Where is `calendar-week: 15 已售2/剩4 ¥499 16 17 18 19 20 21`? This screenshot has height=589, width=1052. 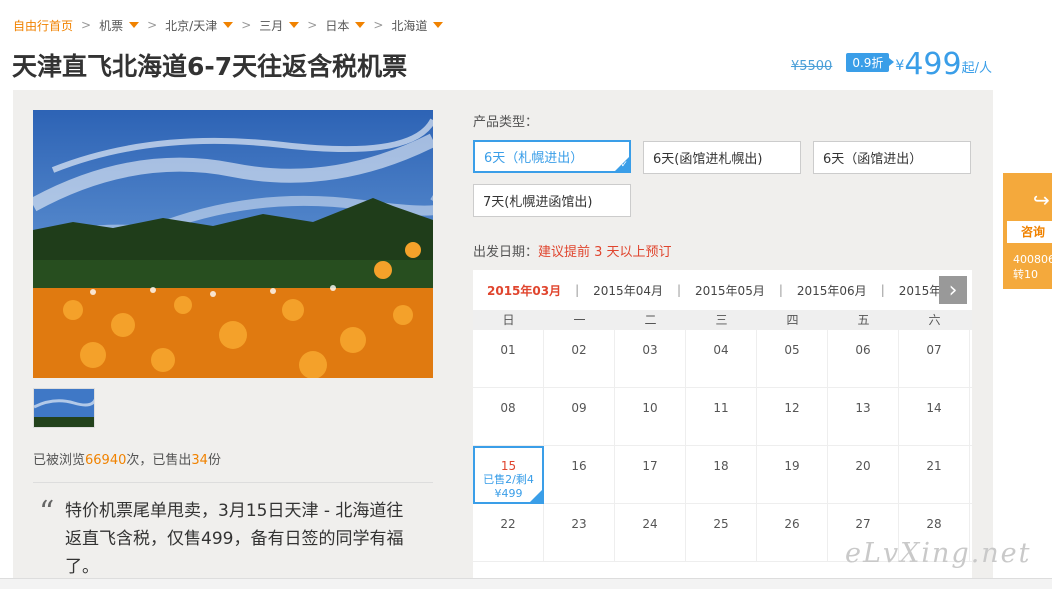
calendar-week: 15 已售2/剩4 ¥499 16 17 18 19 20 21 is located at coordinates (722, 475).